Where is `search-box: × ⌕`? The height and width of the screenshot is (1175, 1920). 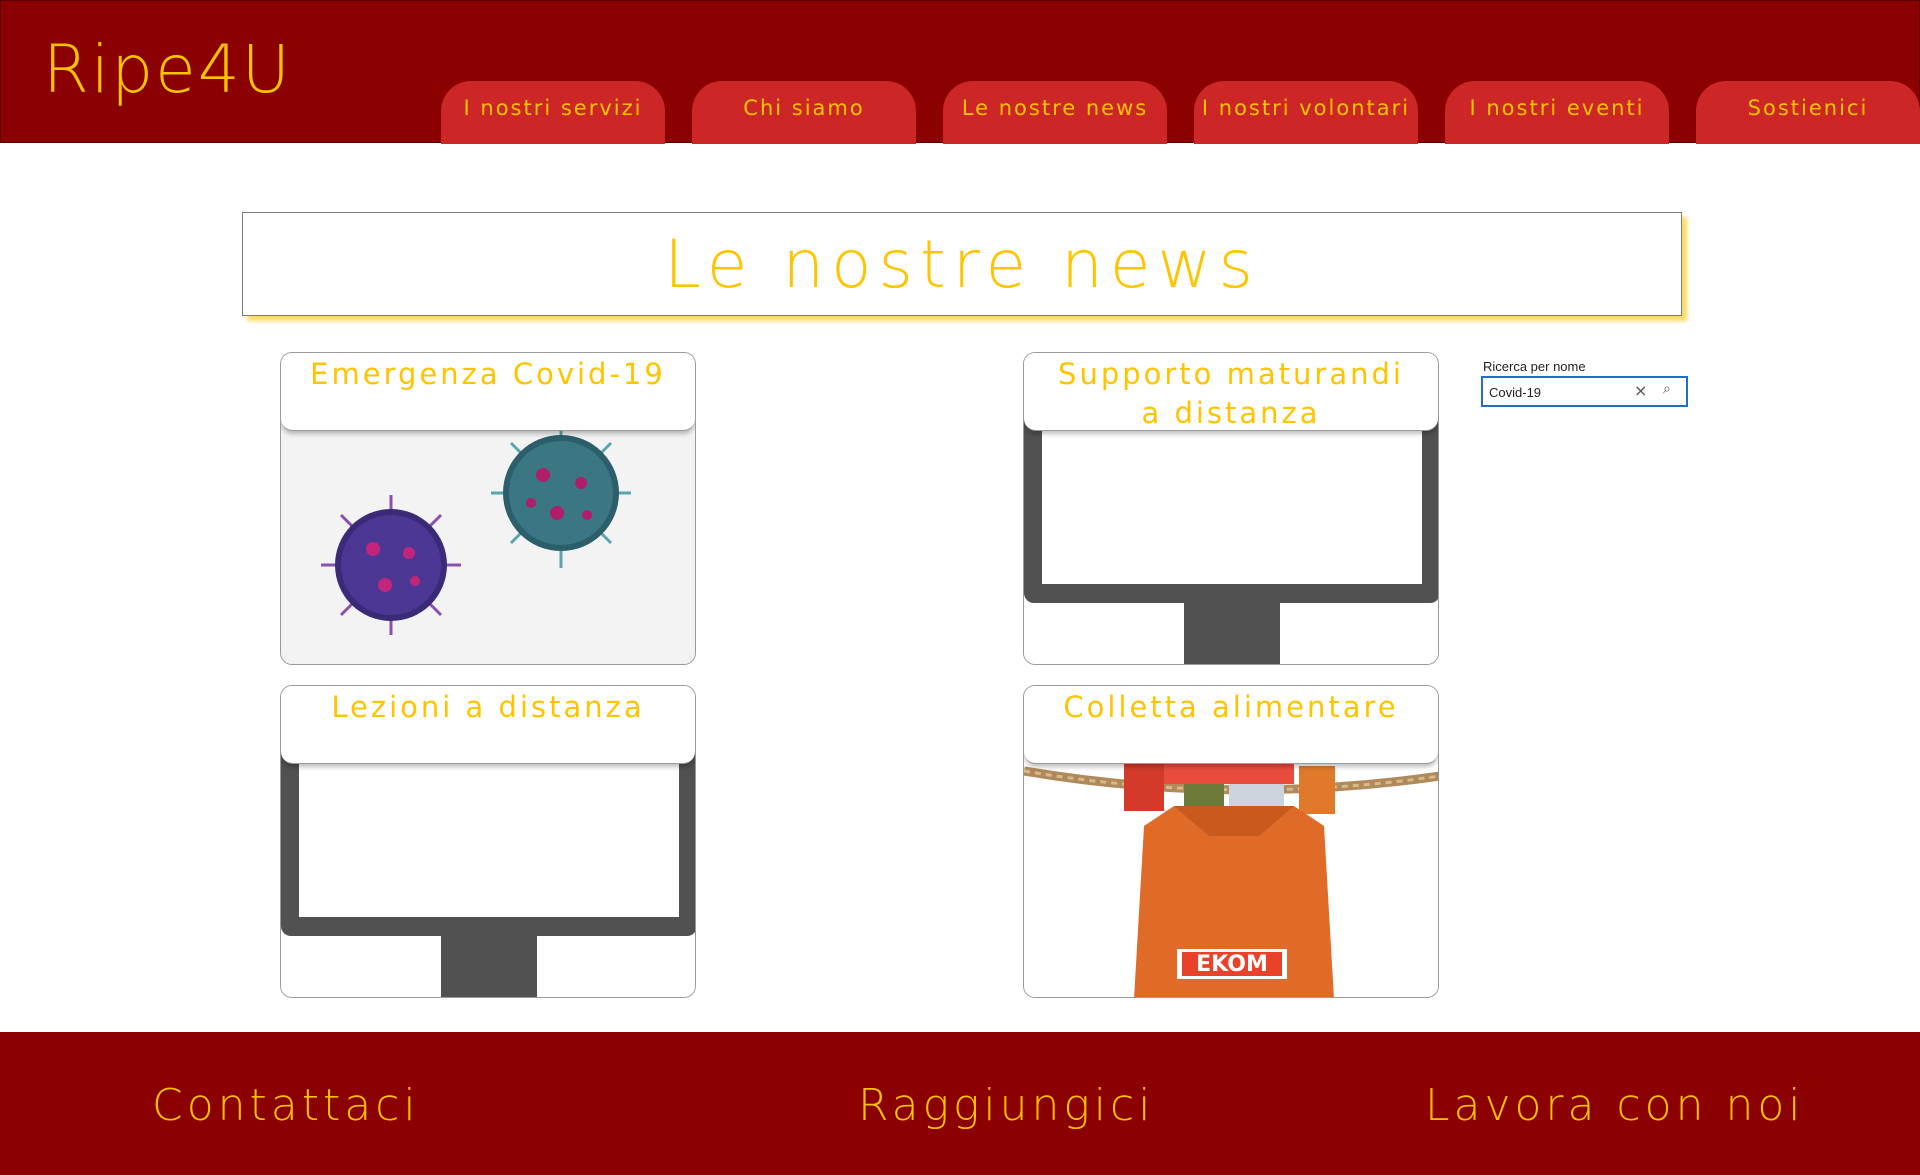
search-box: × ⌕ is located at coordinates (1584, 391).